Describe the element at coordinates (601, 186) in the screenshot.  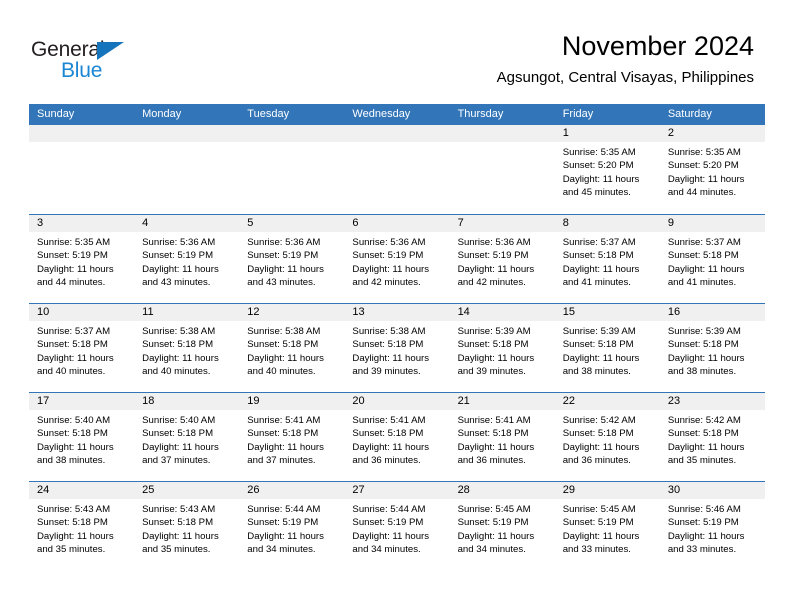
I see `daylight-text: Daylight: 11 hours and 45 minutes.` at that location.